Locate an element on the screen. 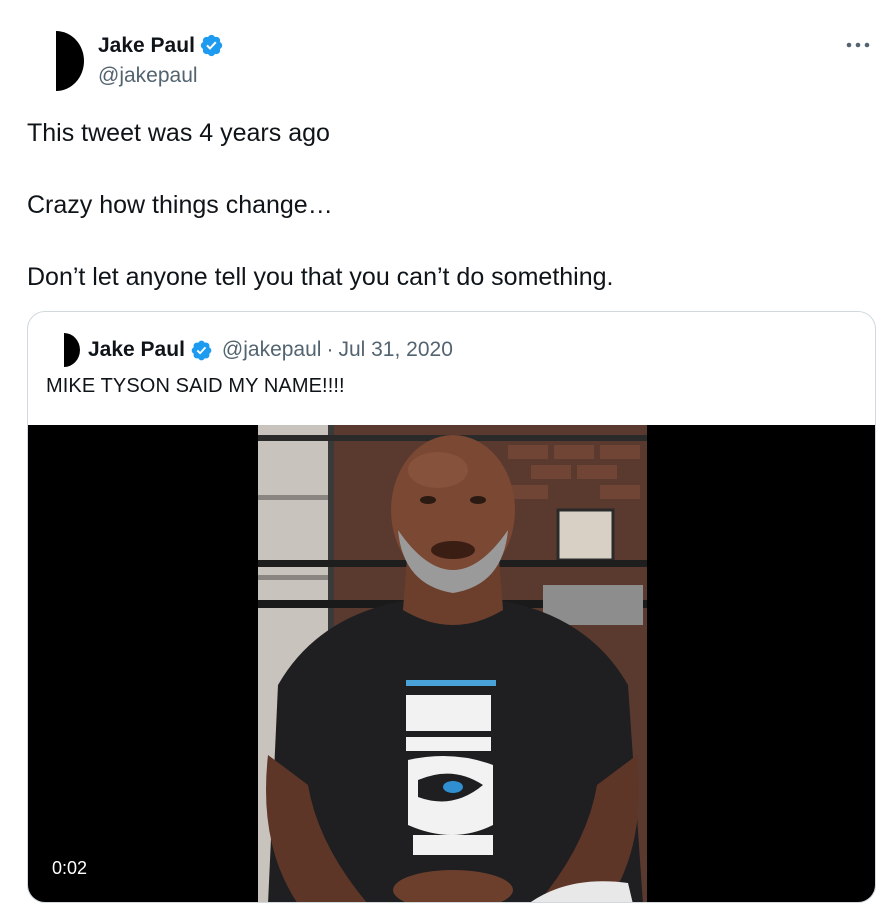 The width and height of the screenshot is (895, 916). quoted-header: Jake Paul @jakepaul · Jul 31, 2020 is located at coordinates (257, 350).